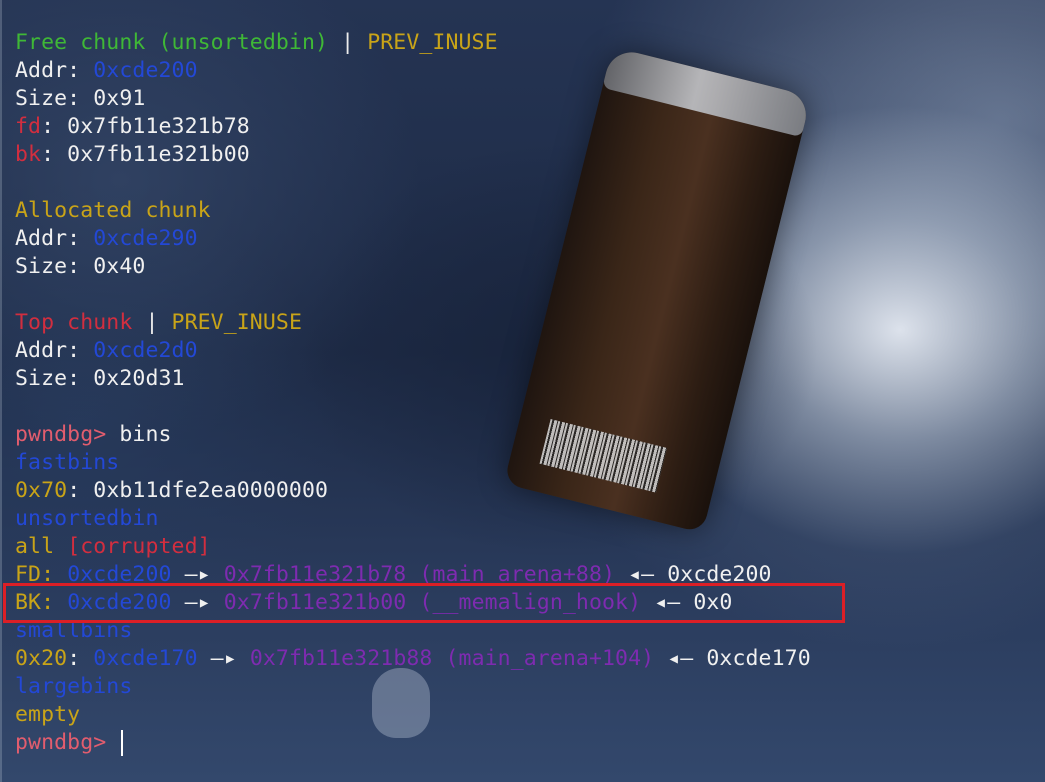  Describe the element at coordinates (139, 378) in the screenshot. I see `size-value: 0x20d31` at that location.